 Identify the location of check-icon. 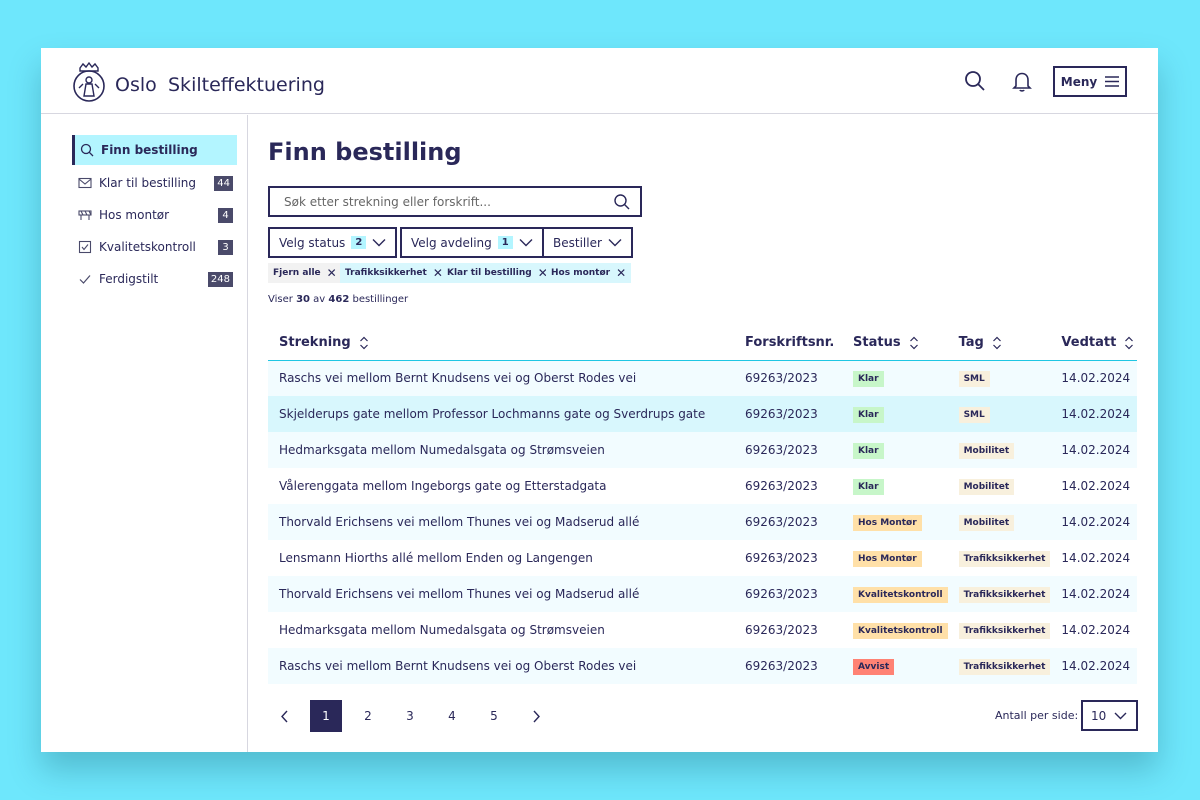
(85, 279).